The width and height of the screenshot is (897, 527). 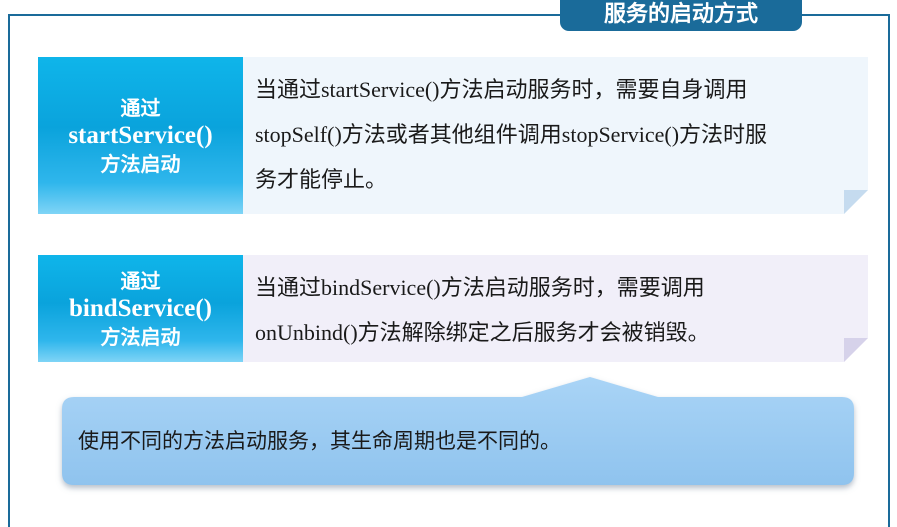 What do you see at coordinates (319, 441) in the screenshot?
I see `summary-callout-text: 使用不同的方法启动服务，其生命周期也是不同的。` at bounding box center [319, 441].